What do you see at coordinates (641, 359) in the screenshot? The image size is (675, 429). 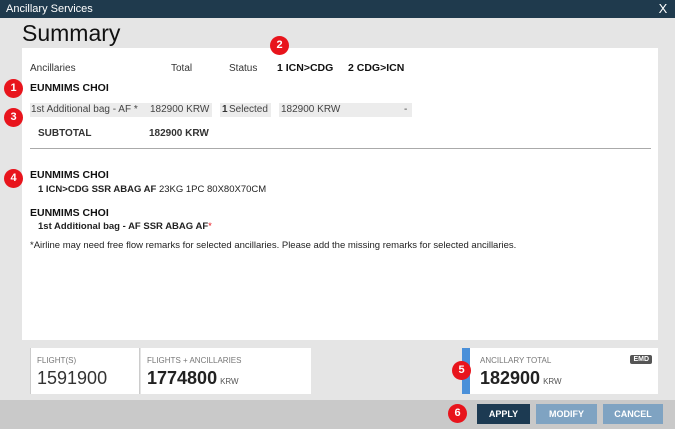 I see `emd-badge: EMD` at bounding box center [641, 359].